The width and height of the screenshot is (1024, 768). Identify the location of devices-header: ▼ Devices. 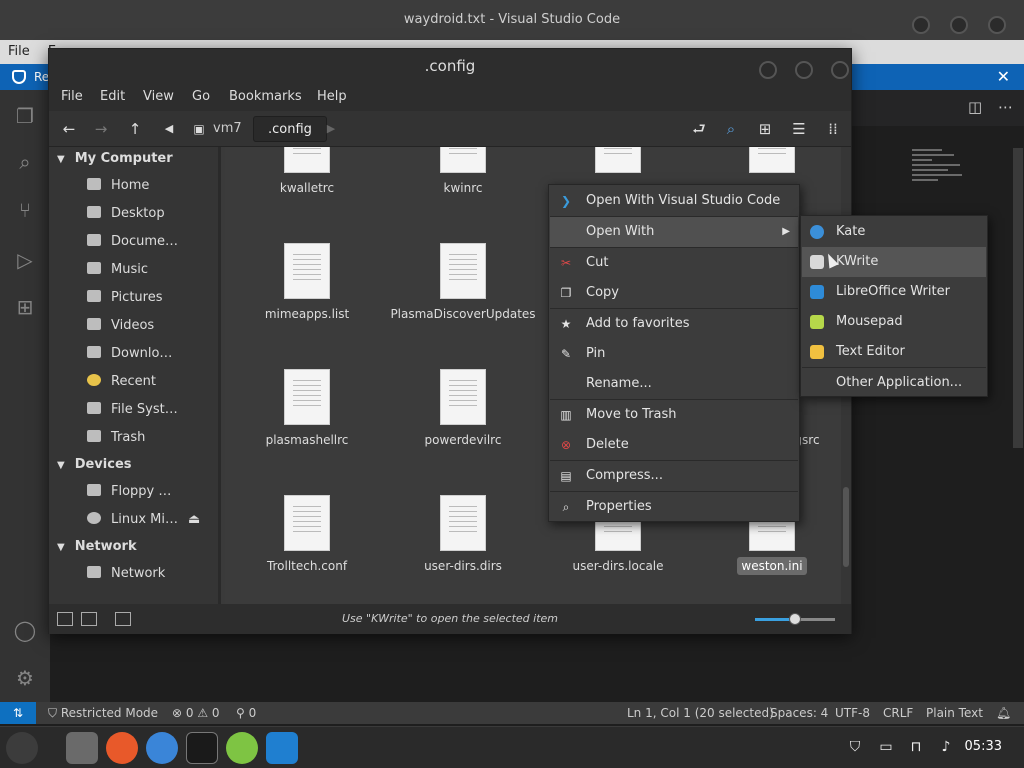
(94, 464).